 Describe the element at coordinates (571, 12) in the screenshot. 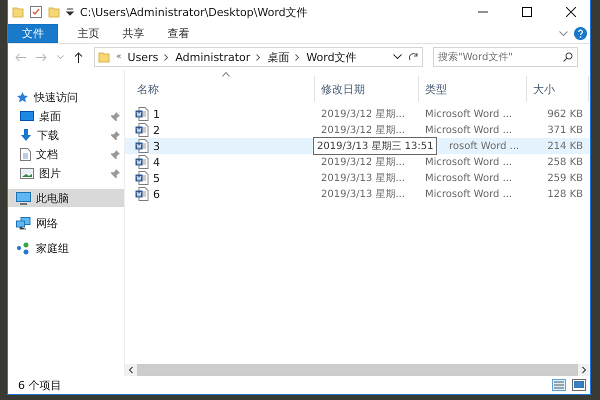

I see `close-icon` at that location.